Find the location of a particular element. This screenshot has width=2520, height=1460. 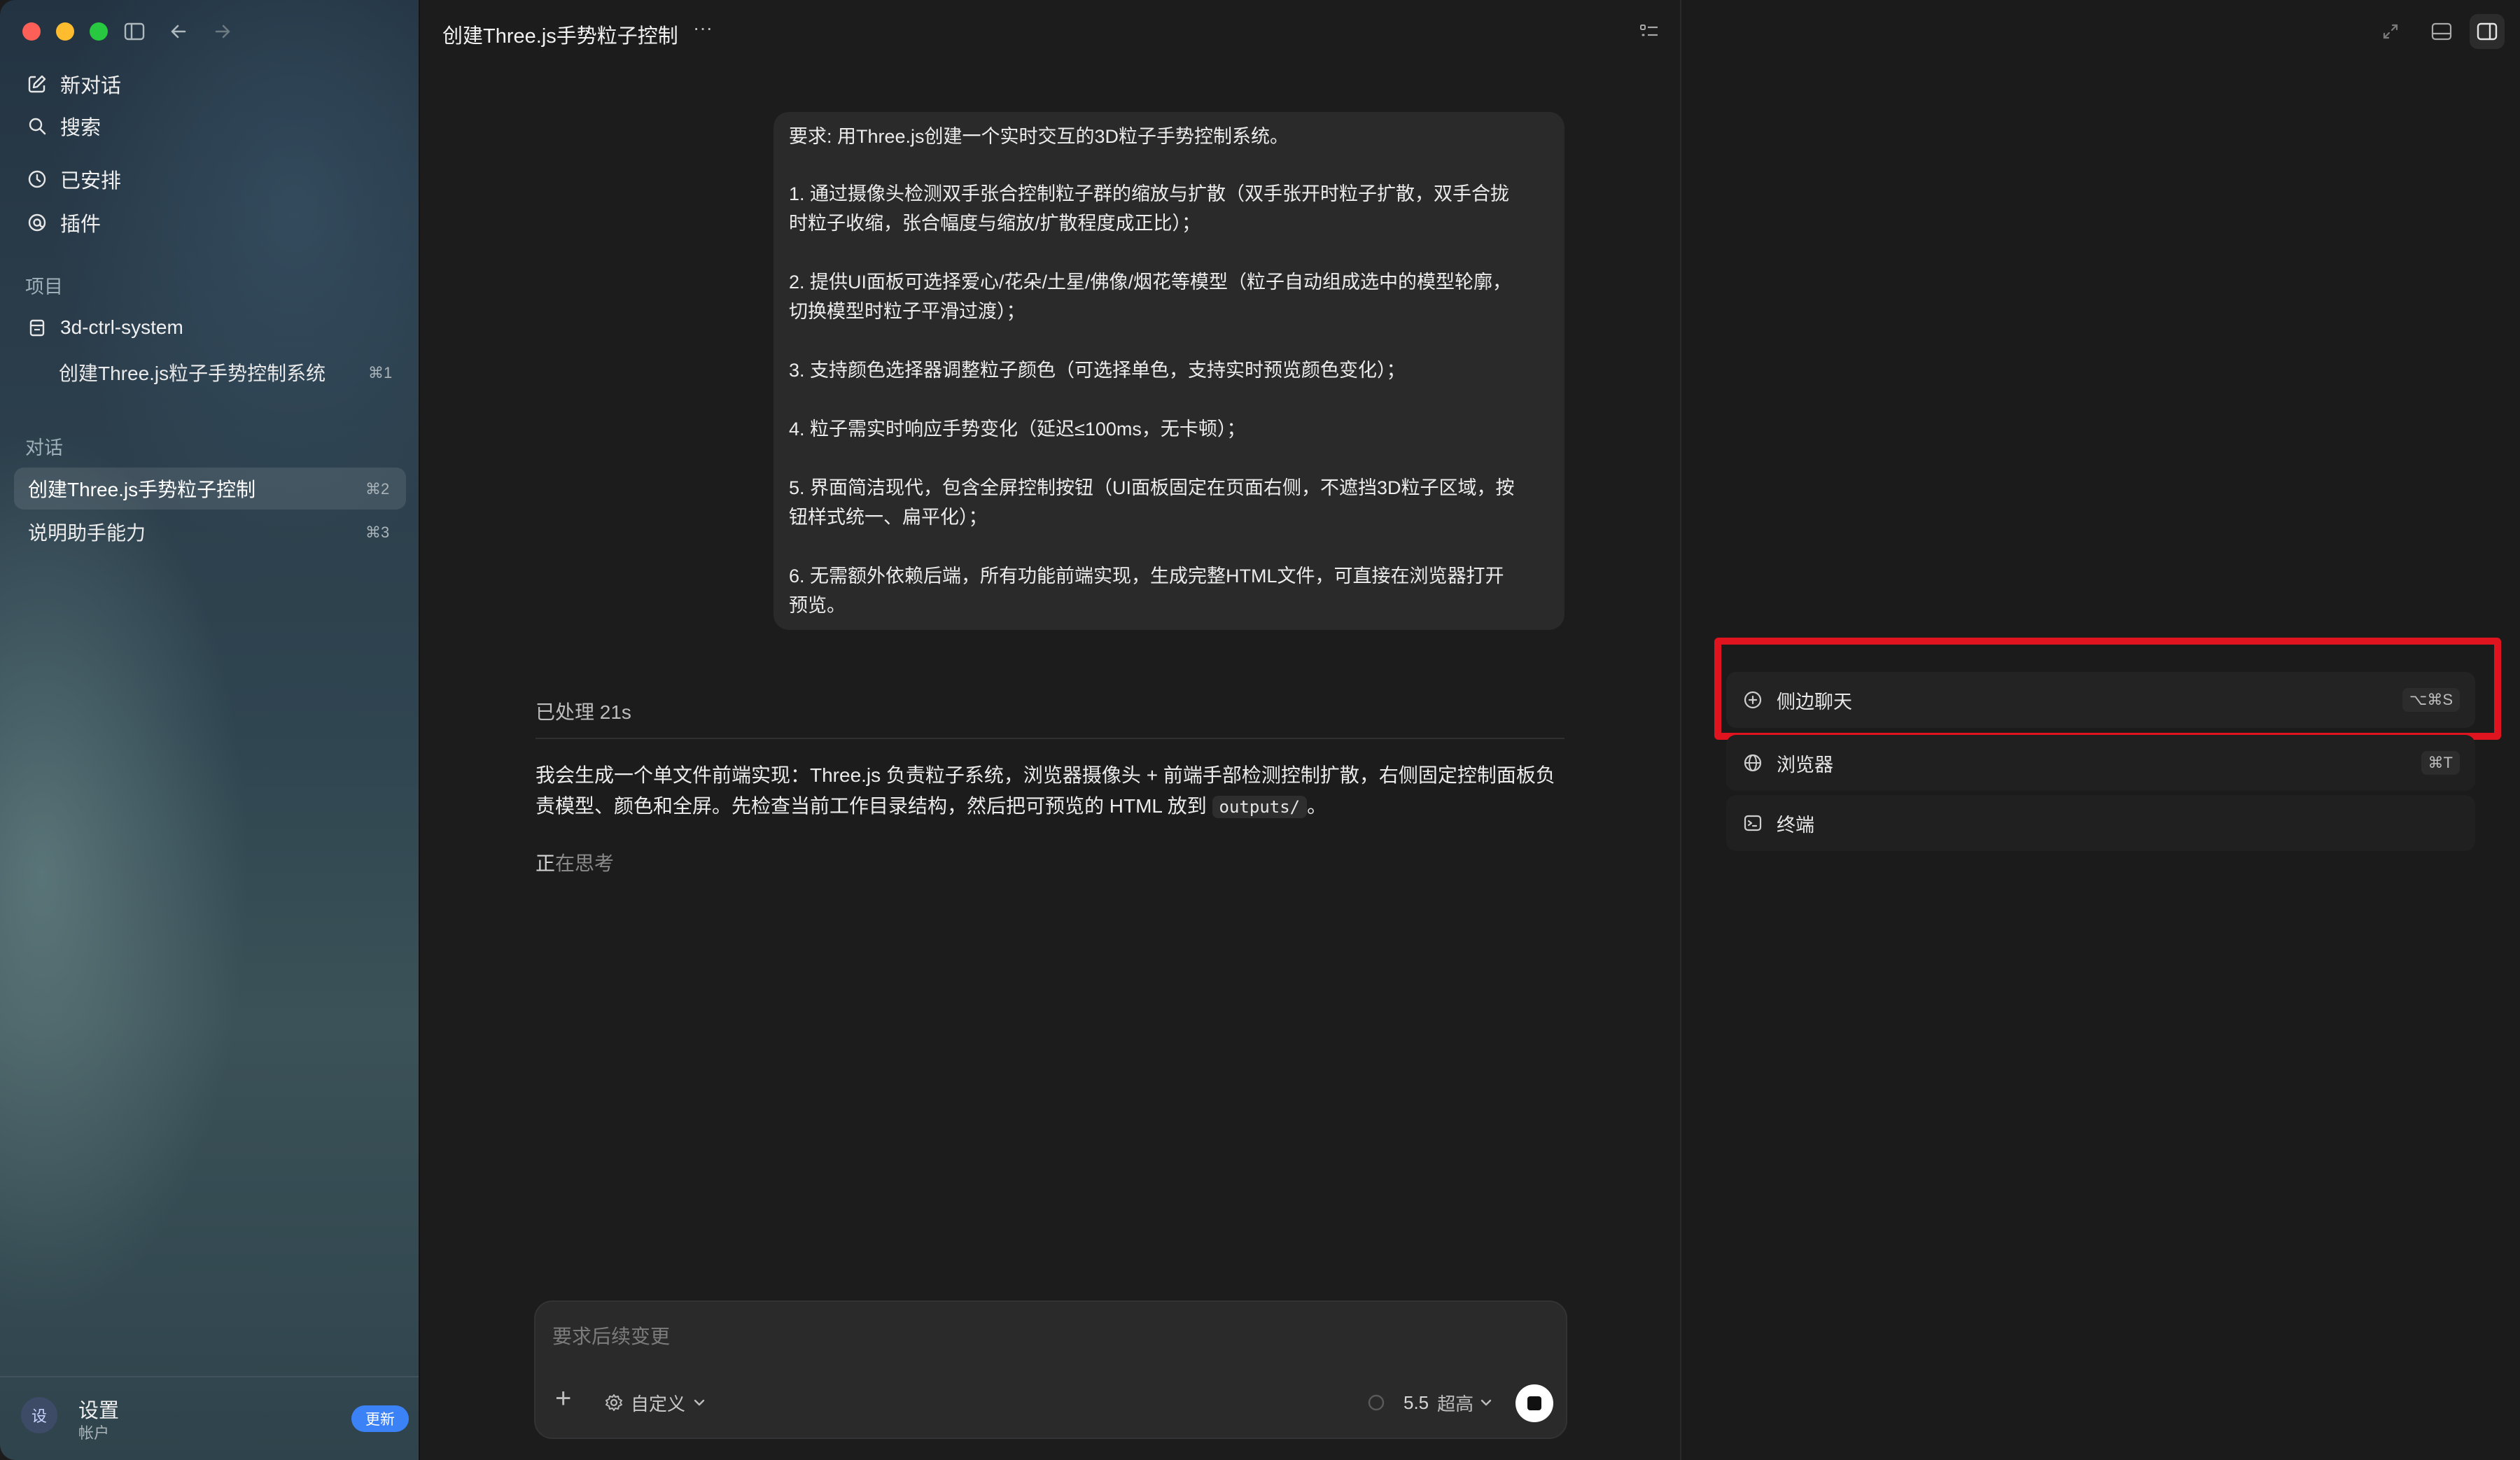

shortcut-label: ⌘T is located at coordinates (2440, 763).